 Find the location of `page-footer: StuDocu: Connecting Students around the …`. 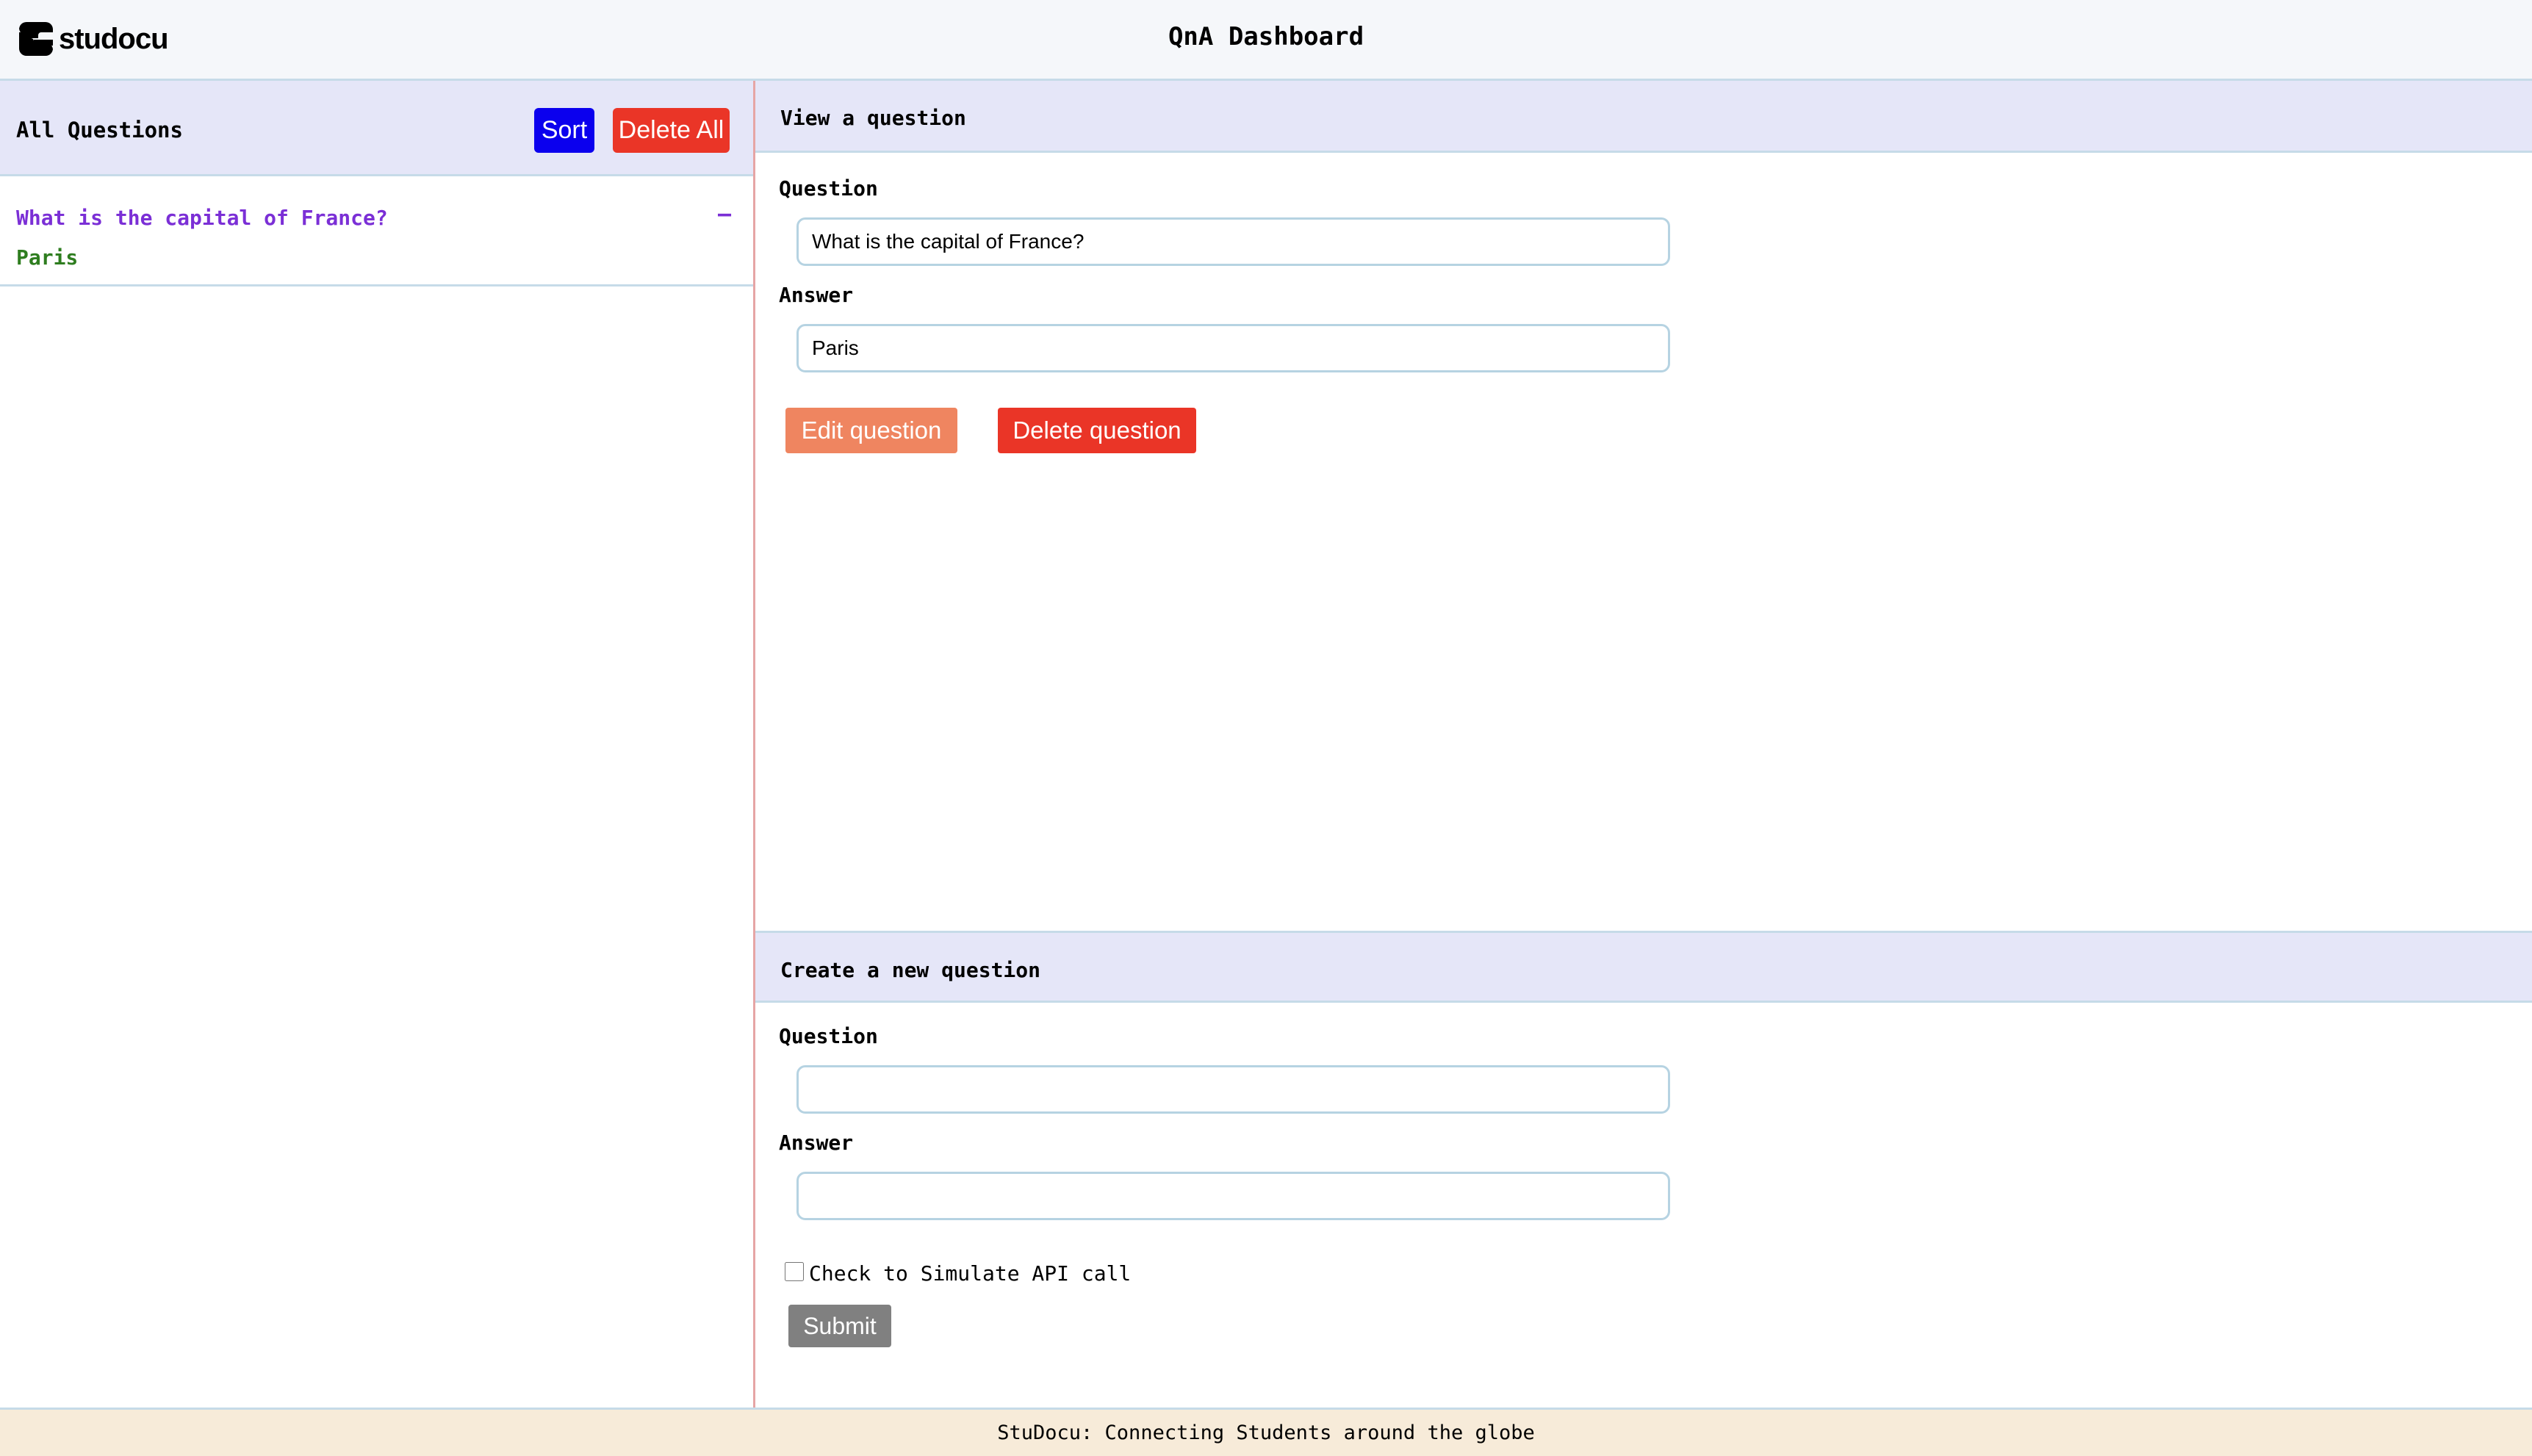

page-footer: StuDocu: Connecting Students around the … is located at coordinates (1266, 1432).